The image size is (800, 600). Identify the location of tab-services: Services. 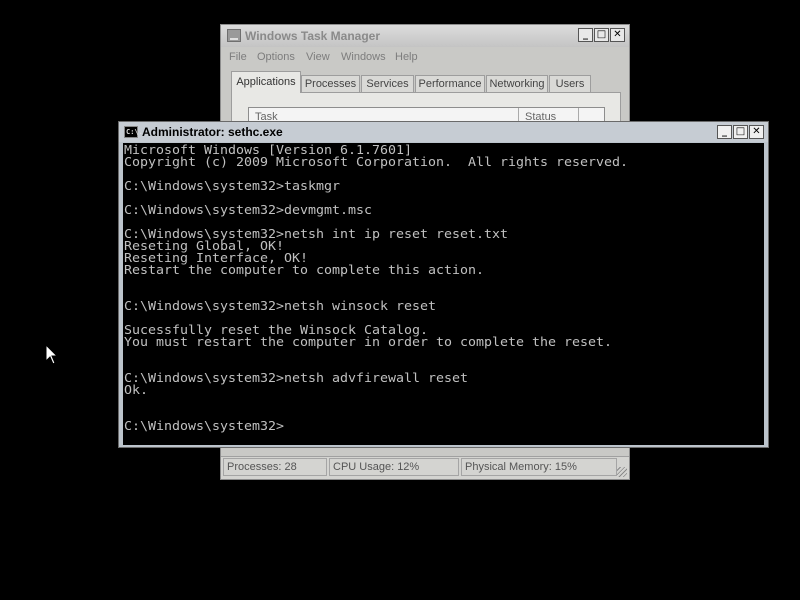
(387, 83).